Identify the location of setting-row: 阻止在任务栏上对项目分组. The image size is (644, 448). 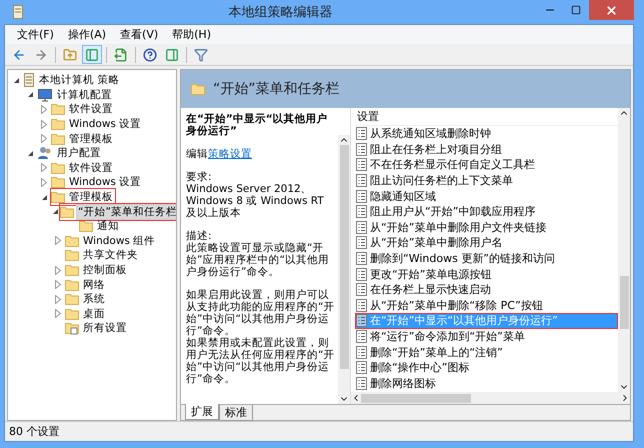
(486, 150).